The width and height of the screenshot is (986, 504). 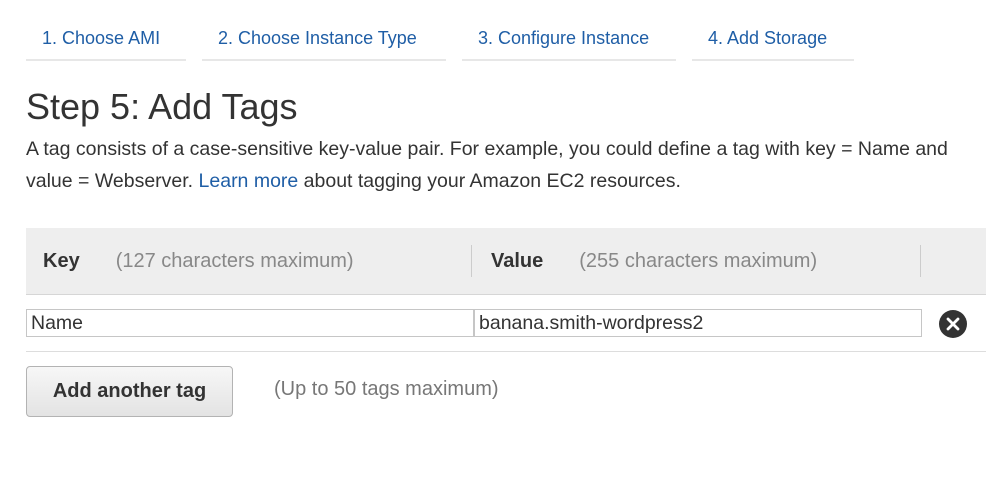 What do you see at coordinates (61, 260) in the screenshot?
I see `key-header-label: Key` at bounding box center [61, 260].